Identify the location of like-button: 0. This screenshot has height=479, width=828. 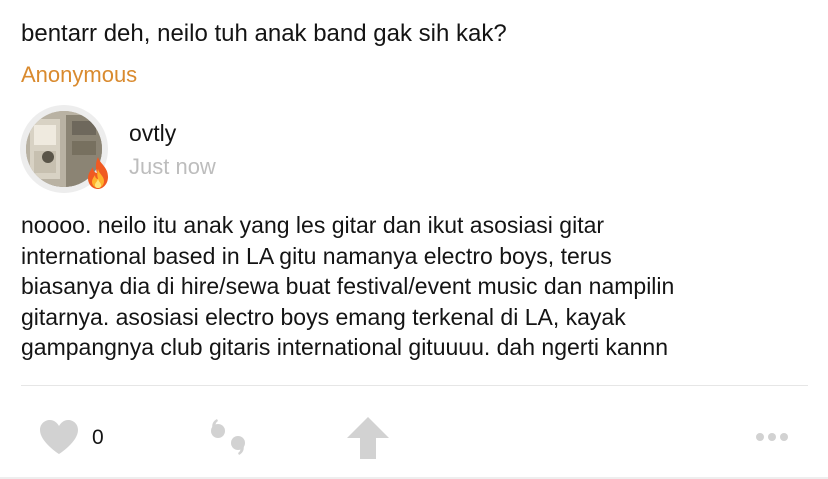
(78, 438).